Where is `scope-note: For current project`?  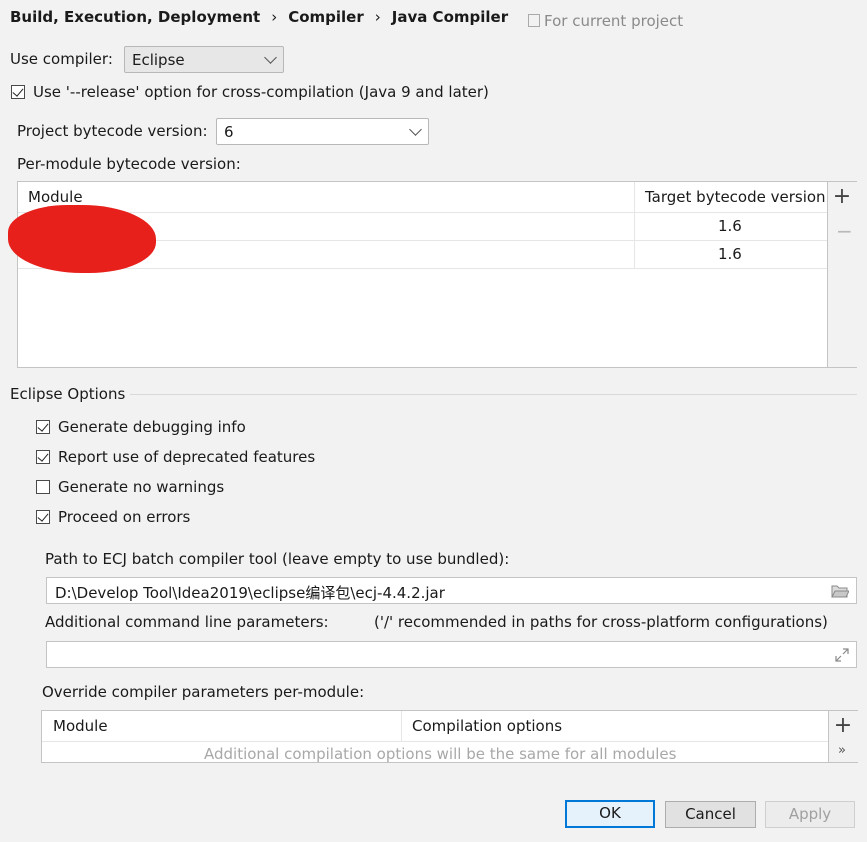
scope-note: For current project is located at coordinates (605, 21).